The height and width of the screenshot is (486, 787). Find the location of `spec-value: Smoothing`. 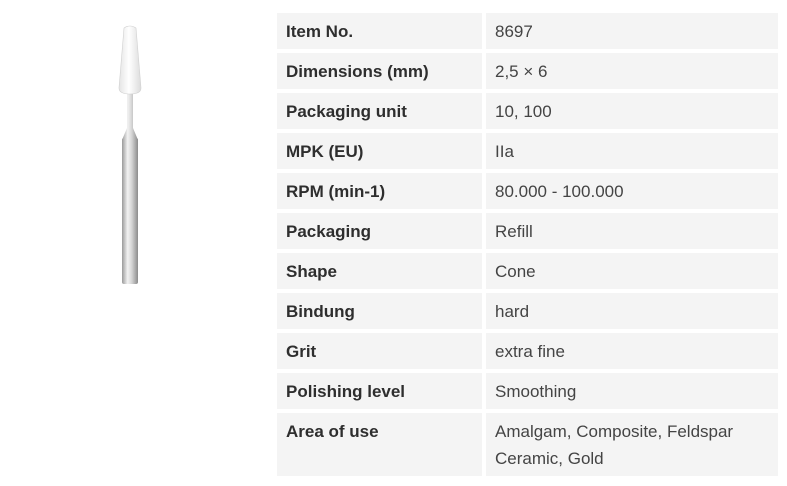

spec-value: Smoothing is located at coordinates (632, 391).